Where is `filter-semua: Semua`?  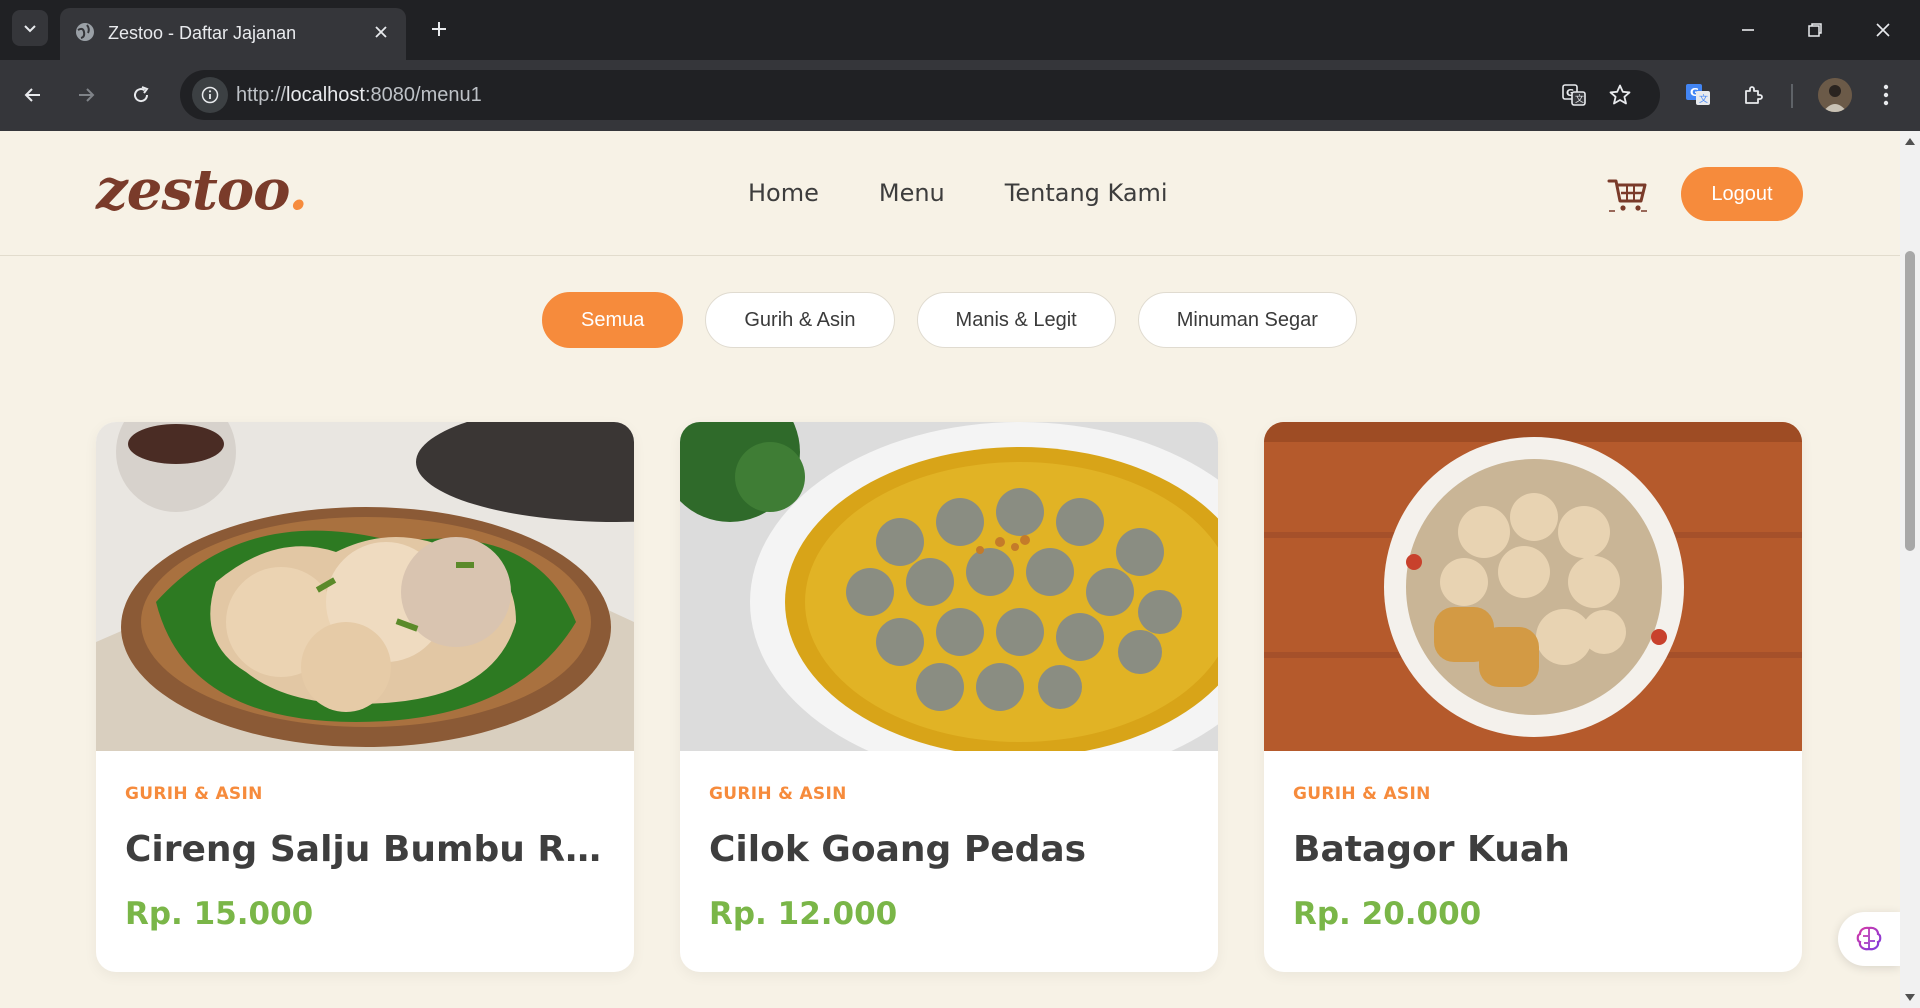
filter-semua: Semua is located at coordinates (613, 320).